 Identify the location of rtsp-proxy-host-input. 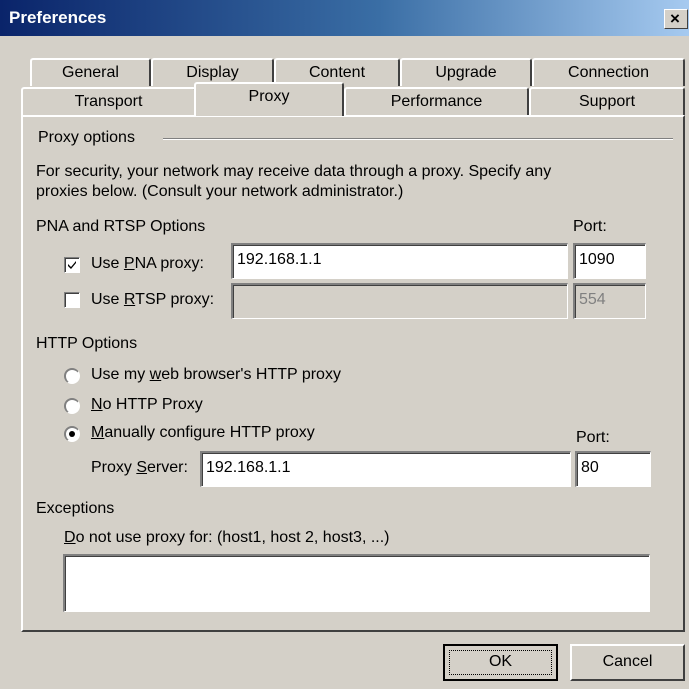
(399, 301).